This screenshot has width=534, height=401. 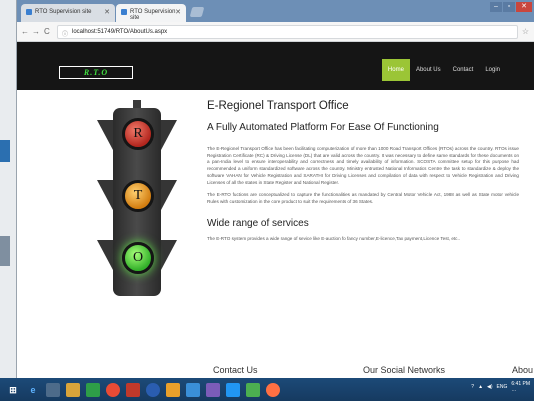 I want to click on close-window-icon: ✕, so click(x=524, y=7).